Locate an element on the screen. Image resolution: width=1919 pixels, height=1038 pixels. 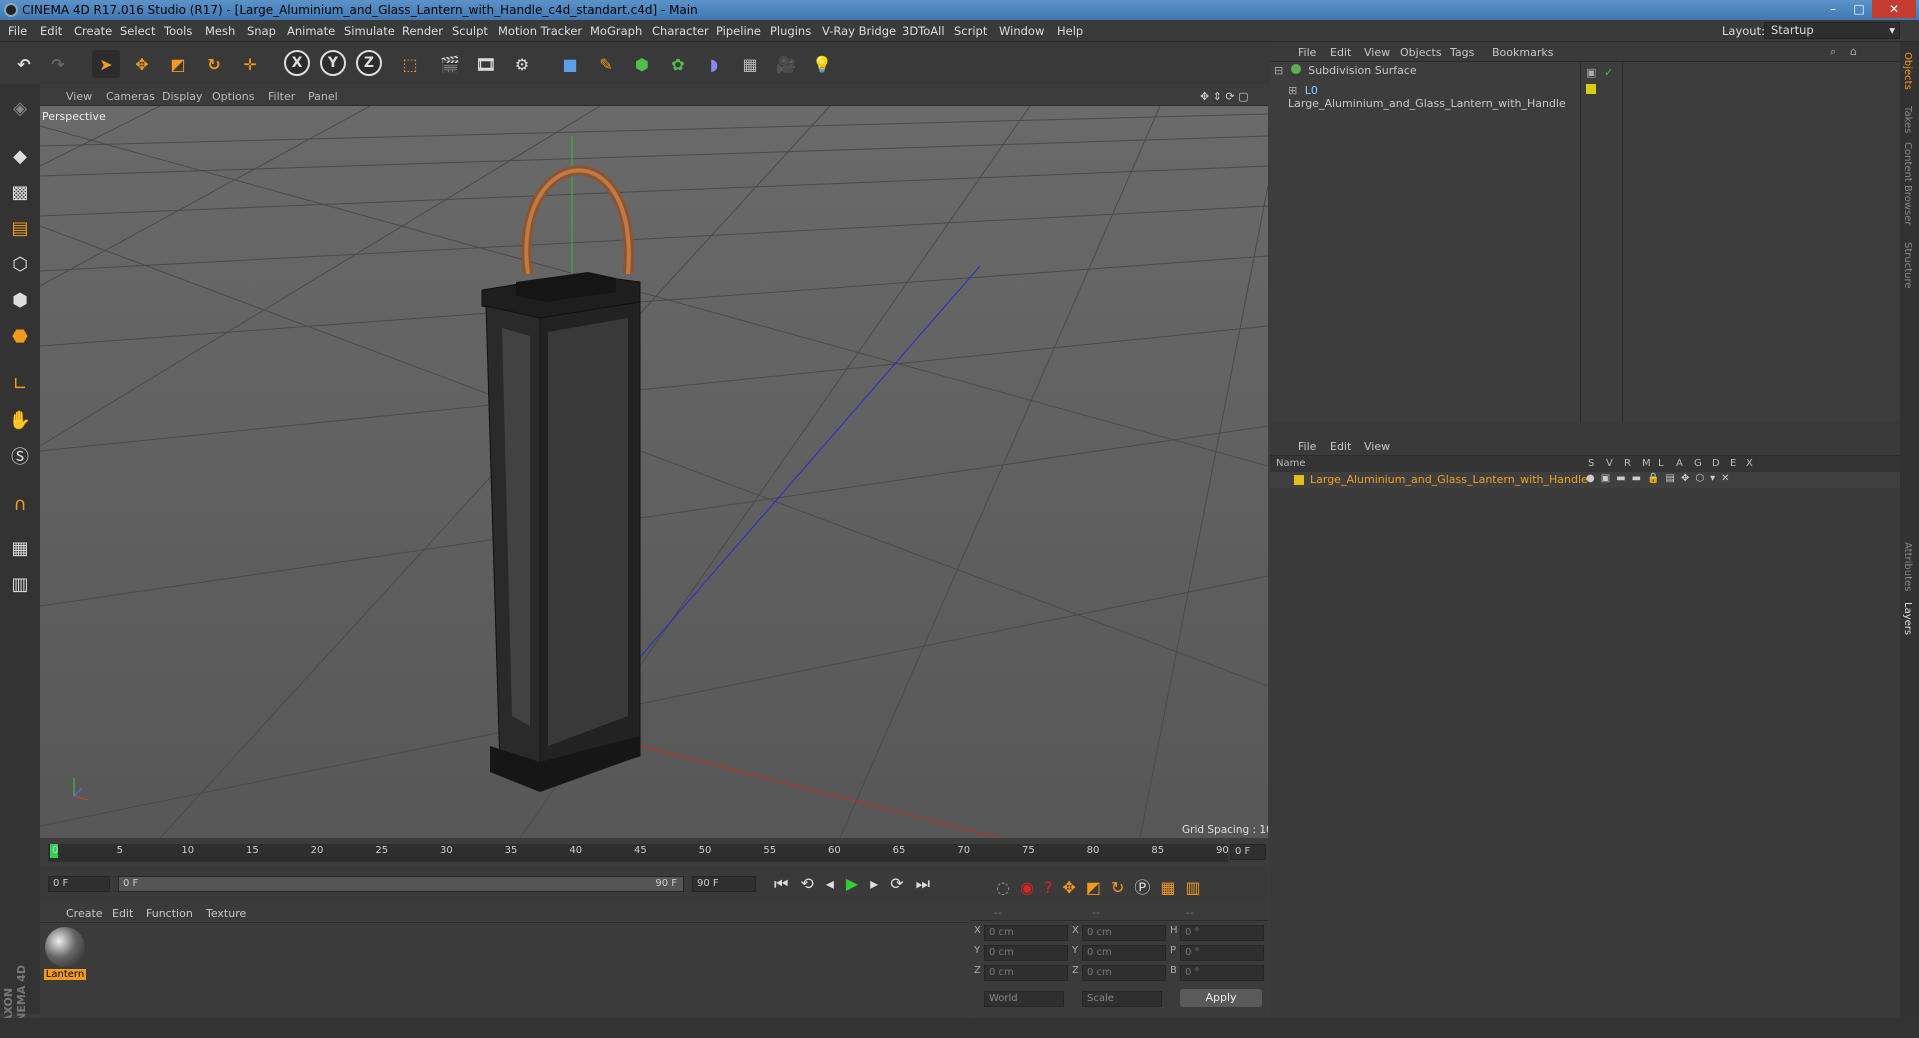
viewport-nav-icons: ✥ ⇕ ⟳ ▢ is located at coordinates (1224, 96).